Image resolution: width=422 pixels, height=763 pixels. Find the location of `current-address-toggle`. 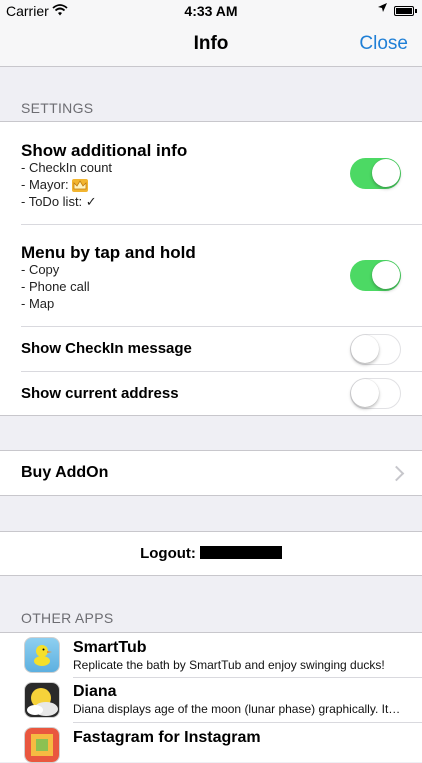

current-address-toggle is located at coordinates (375, 393).